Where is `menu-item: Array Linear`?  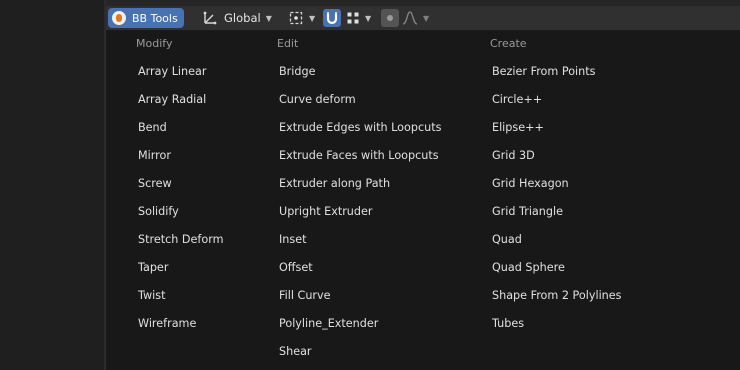 menu-item: Array Linear is located at coordinates (172, 72).